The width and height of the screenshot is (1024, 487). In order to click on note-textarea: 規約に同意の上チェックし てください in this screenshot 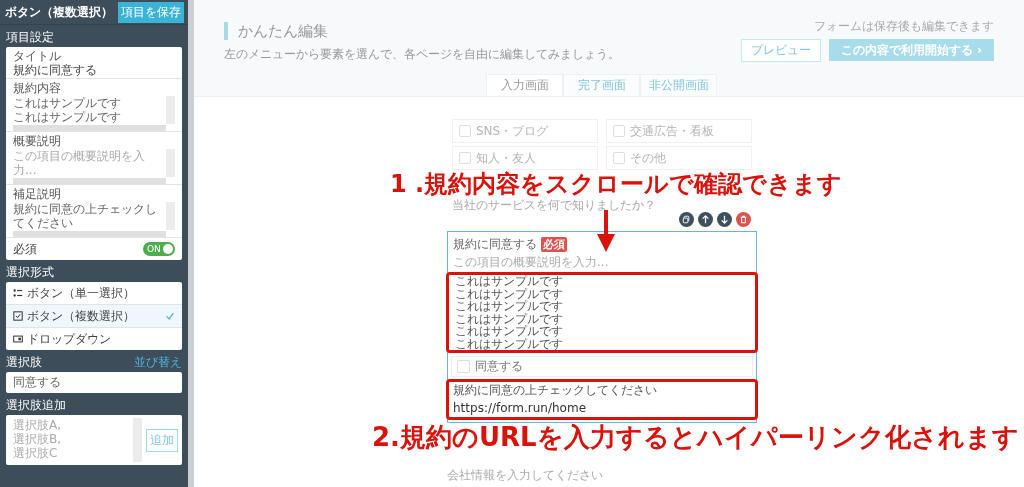, I will do `click(94, 219)`.